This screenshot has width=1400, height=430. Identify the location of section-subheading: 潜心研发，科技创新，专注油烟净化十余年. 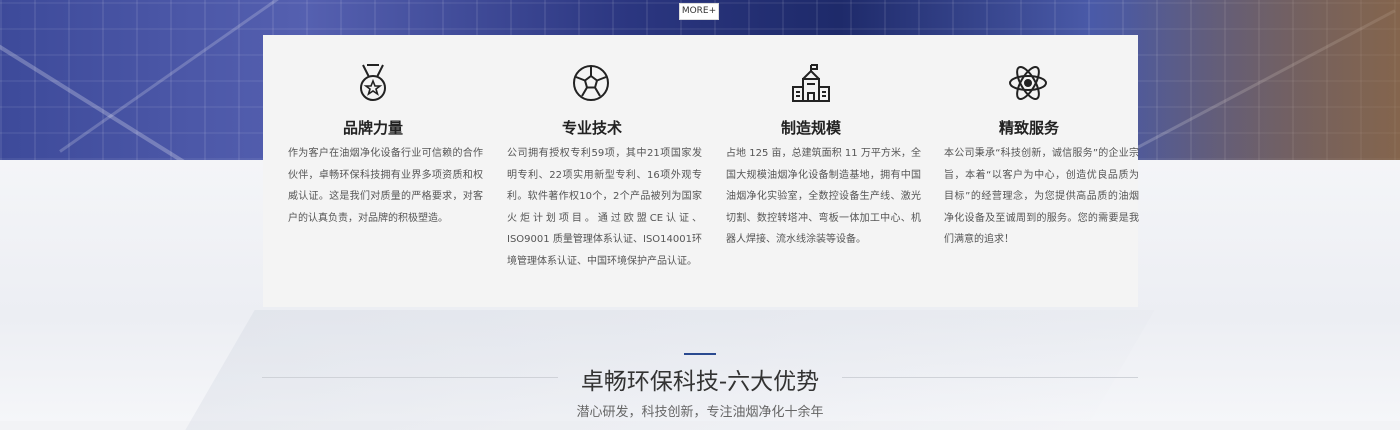
(700, 412).